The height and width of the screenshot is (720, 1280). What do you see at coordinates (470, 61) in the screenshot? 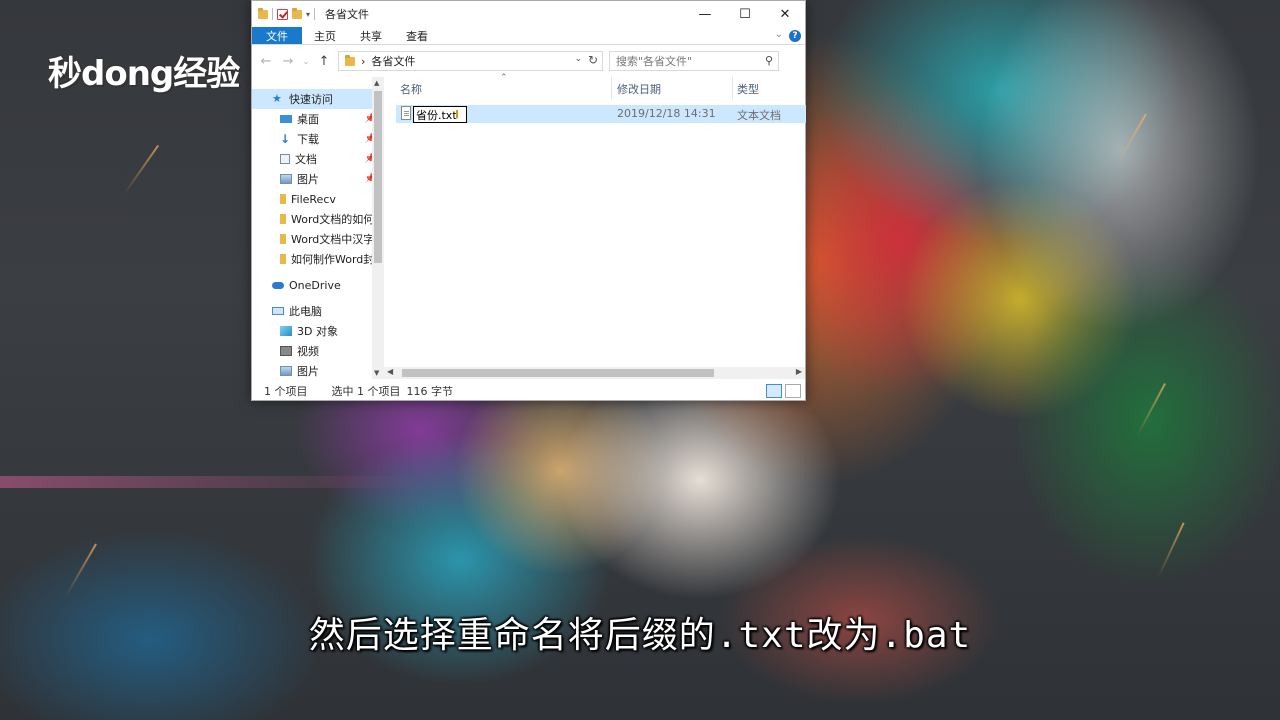
I see `address-bar: › 各省文件 ⌄ ↻` at bounding box center [470, 61].